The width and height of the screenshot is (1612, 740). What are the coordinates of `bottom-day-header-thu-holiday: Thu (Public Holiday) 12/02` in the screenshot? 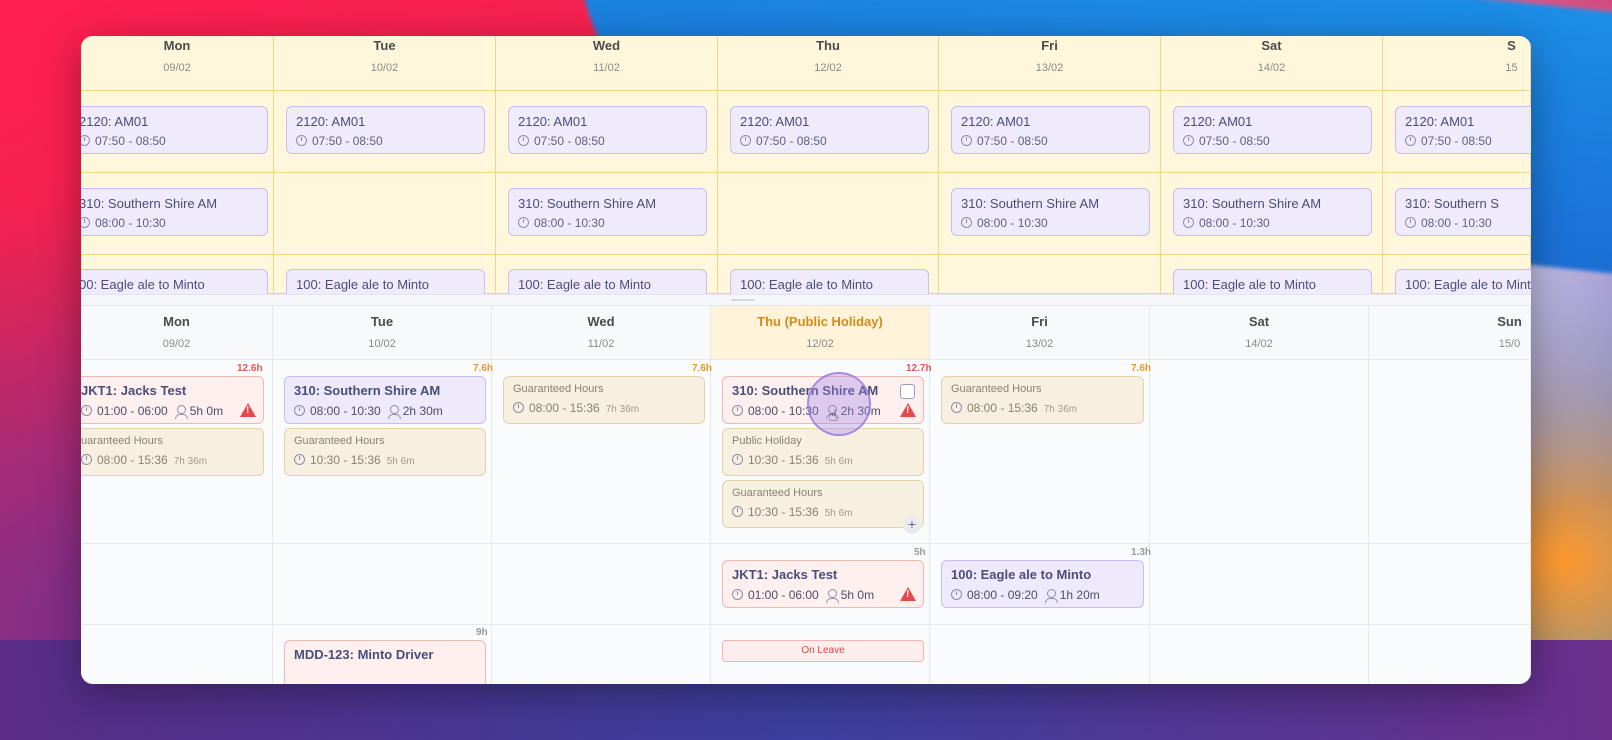 It's located at (820, 333).